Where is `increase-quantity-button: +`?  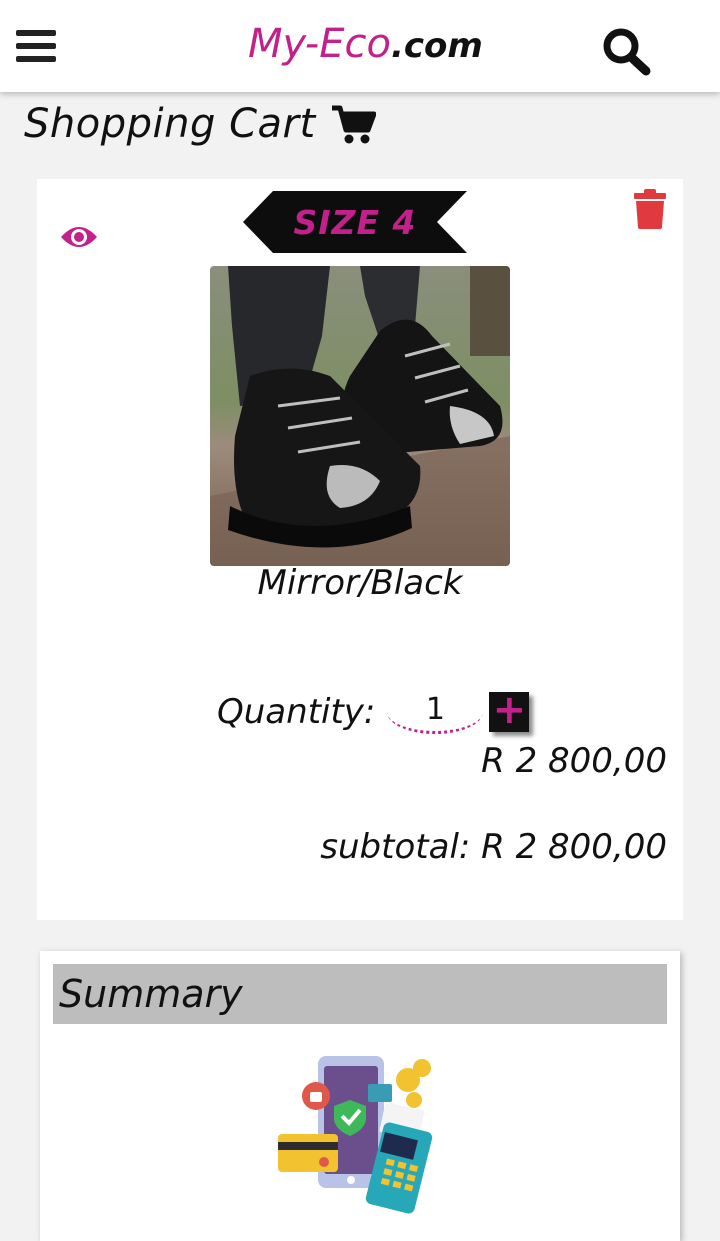
increase-quantity-button: + is located at coordinates (509, 711).